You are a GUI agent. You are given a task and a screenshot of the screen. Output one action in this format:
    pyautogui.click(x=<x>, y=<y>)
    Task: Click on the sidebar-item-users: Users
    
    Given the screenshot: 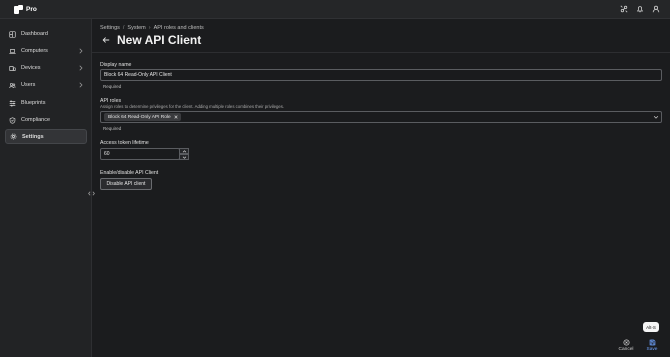 What is the action you would take?
    pyautogui.click(x=46, y=85)
    